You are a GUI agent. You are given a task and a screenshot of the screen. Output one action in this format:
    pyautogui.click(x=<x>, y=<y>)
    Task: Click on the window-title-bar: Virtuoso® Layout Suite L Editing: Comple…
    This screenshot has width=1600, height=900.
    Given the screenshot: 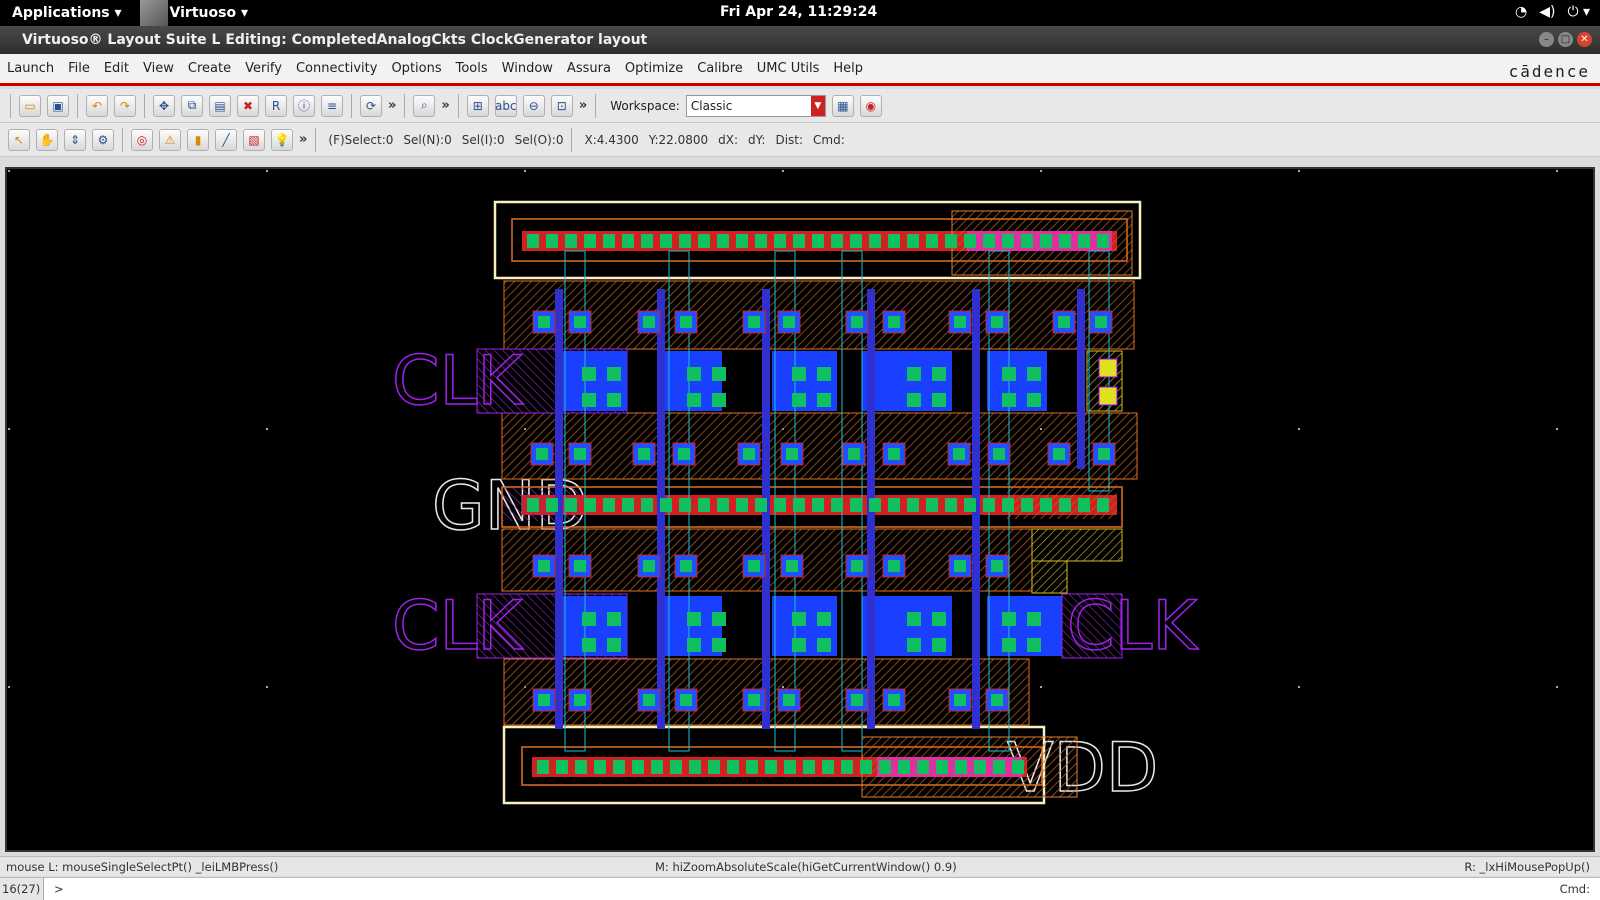 What is the action you would take?
    pyautogui.click(x=800, y=40)
    